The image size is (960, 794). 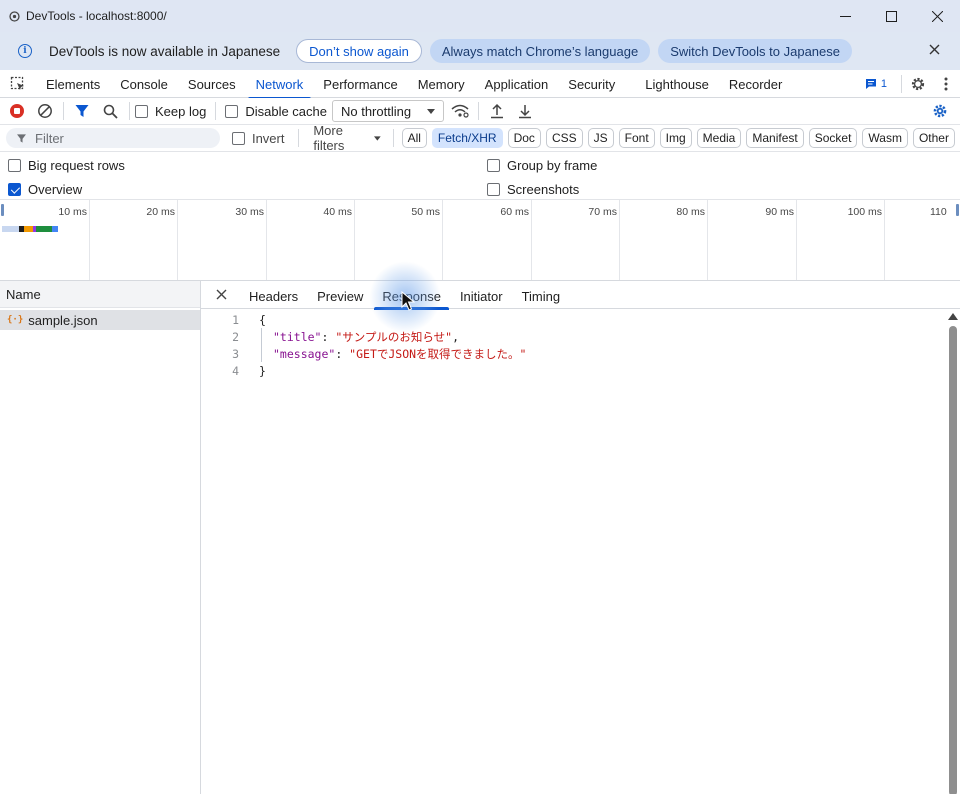 I want to click on response-scrollbar, so click(x=953, y=551).